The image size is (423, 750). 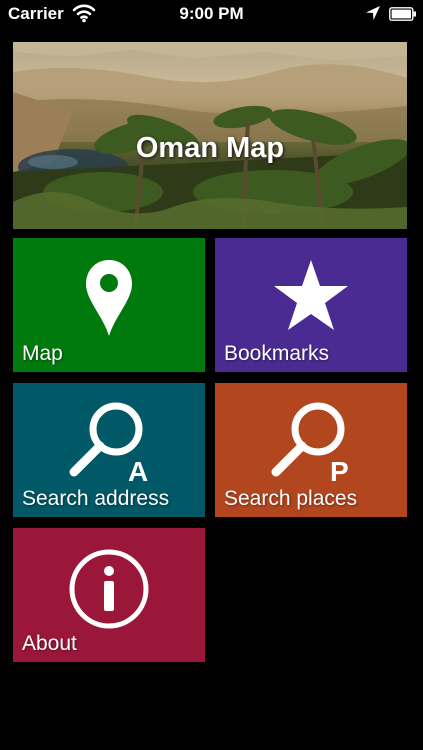 I want to click on map-tile-label: Map, so click(x=42, y=353).